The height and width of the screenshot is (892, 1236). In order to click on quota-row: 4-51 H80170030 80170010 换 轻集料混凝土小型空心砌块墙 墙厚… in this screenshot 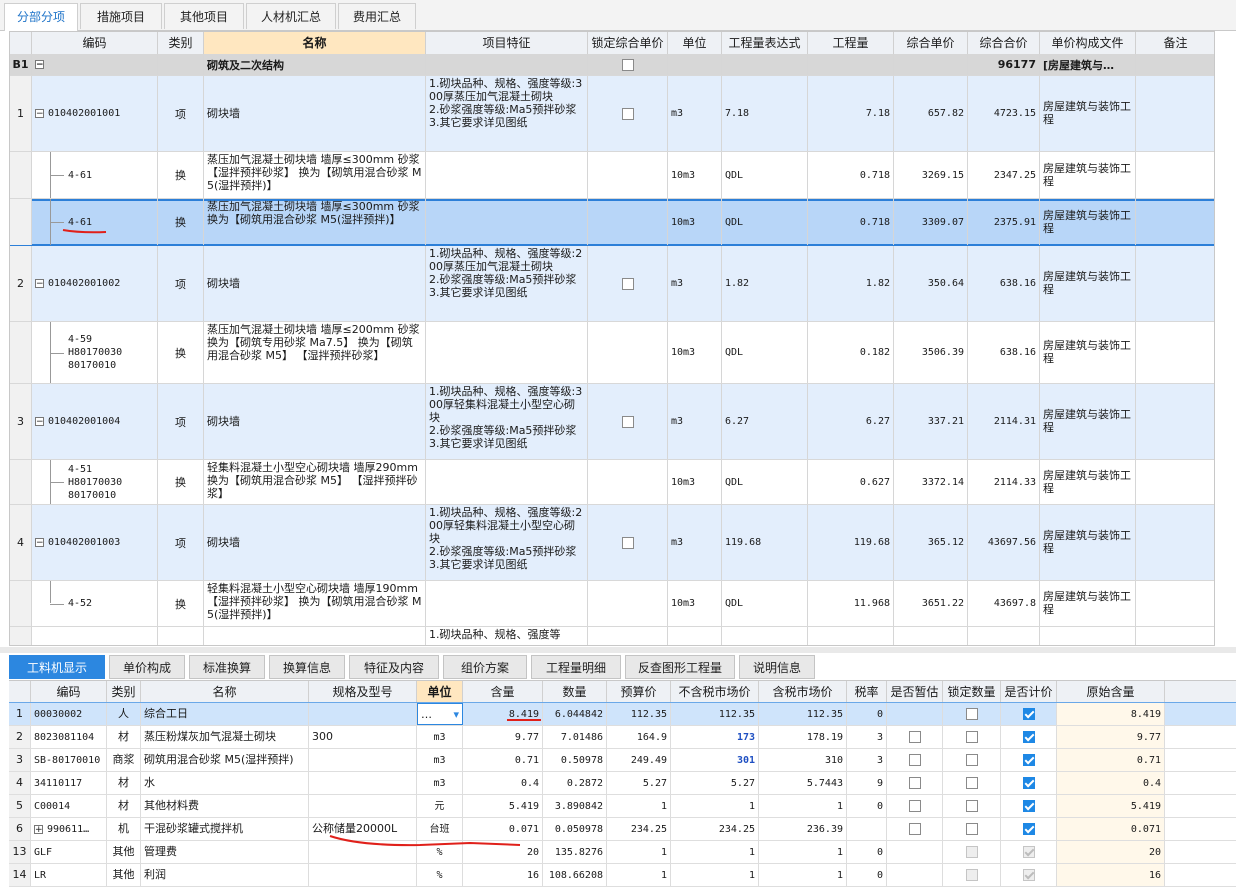, I will do `click(612, 482)`.